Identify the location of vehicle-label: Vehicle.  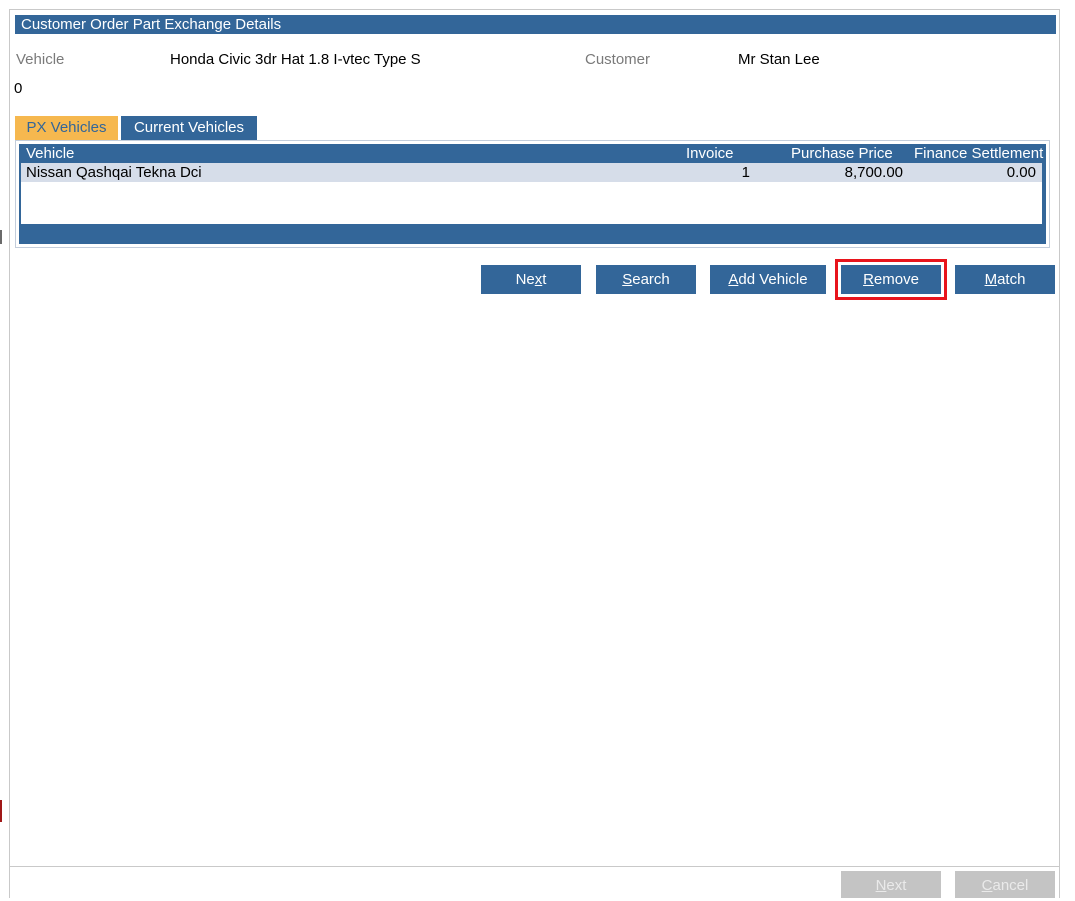
(40, 59).